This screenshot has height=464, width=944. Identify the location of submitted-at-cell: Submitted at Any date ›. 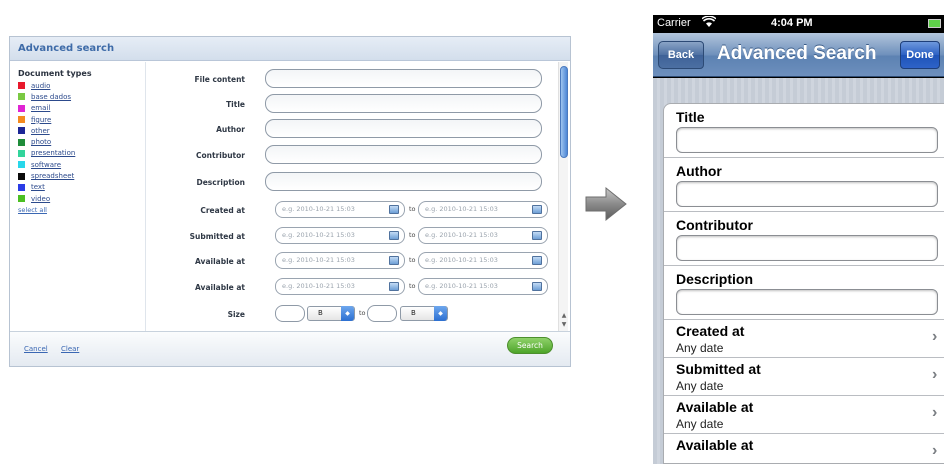
(804, 377).